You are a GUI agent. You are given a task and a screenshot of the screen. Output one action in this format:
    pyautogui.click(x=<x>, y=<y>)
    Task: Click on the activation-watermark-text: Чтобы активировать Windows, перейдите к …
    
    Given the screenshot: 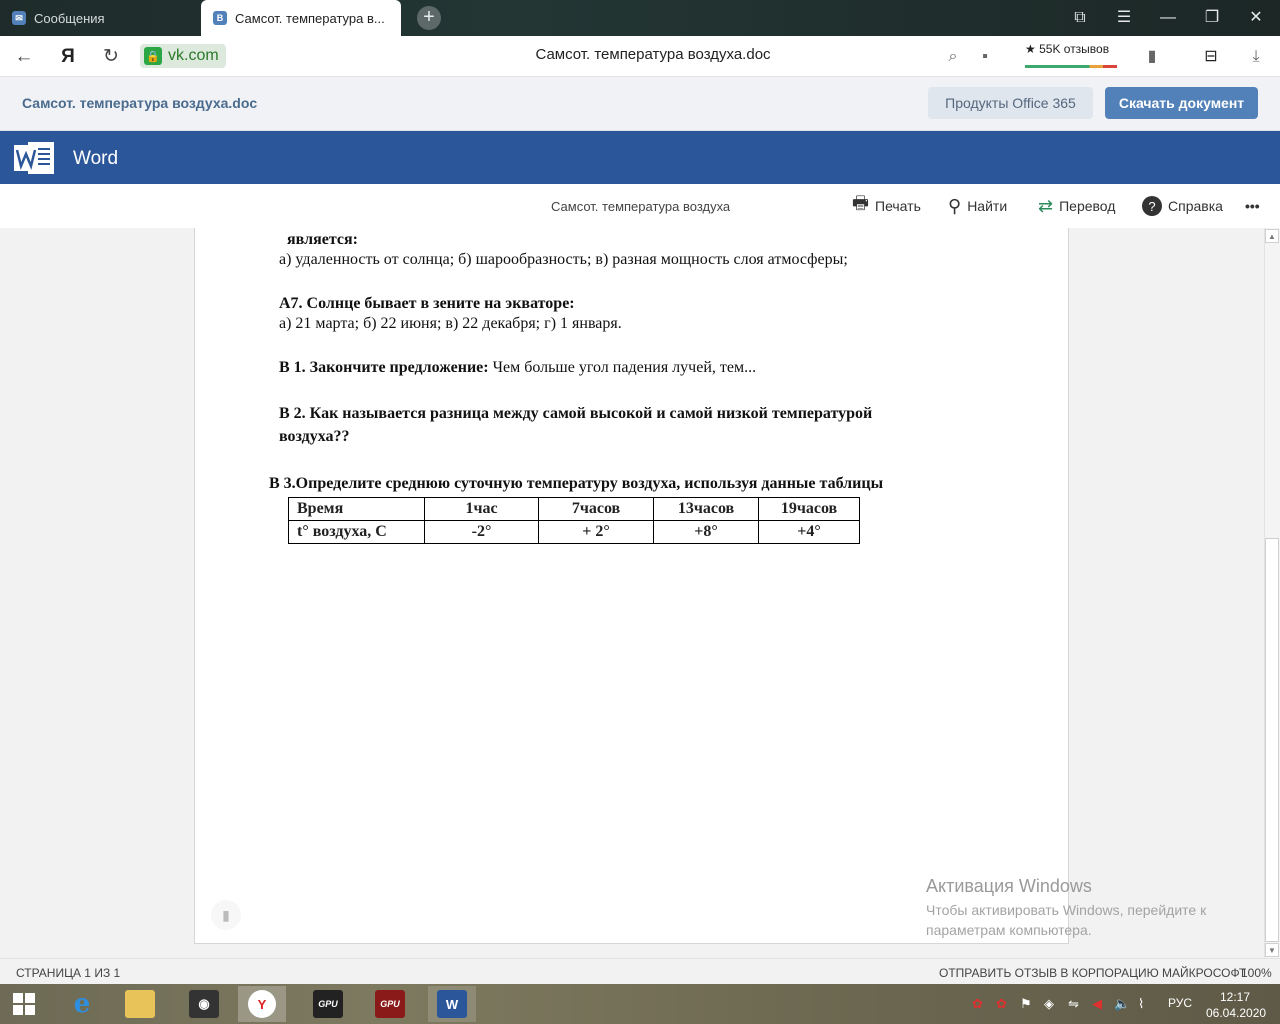 What is the action you would take?
    pyautogui.click(x=1066, y=920)
    